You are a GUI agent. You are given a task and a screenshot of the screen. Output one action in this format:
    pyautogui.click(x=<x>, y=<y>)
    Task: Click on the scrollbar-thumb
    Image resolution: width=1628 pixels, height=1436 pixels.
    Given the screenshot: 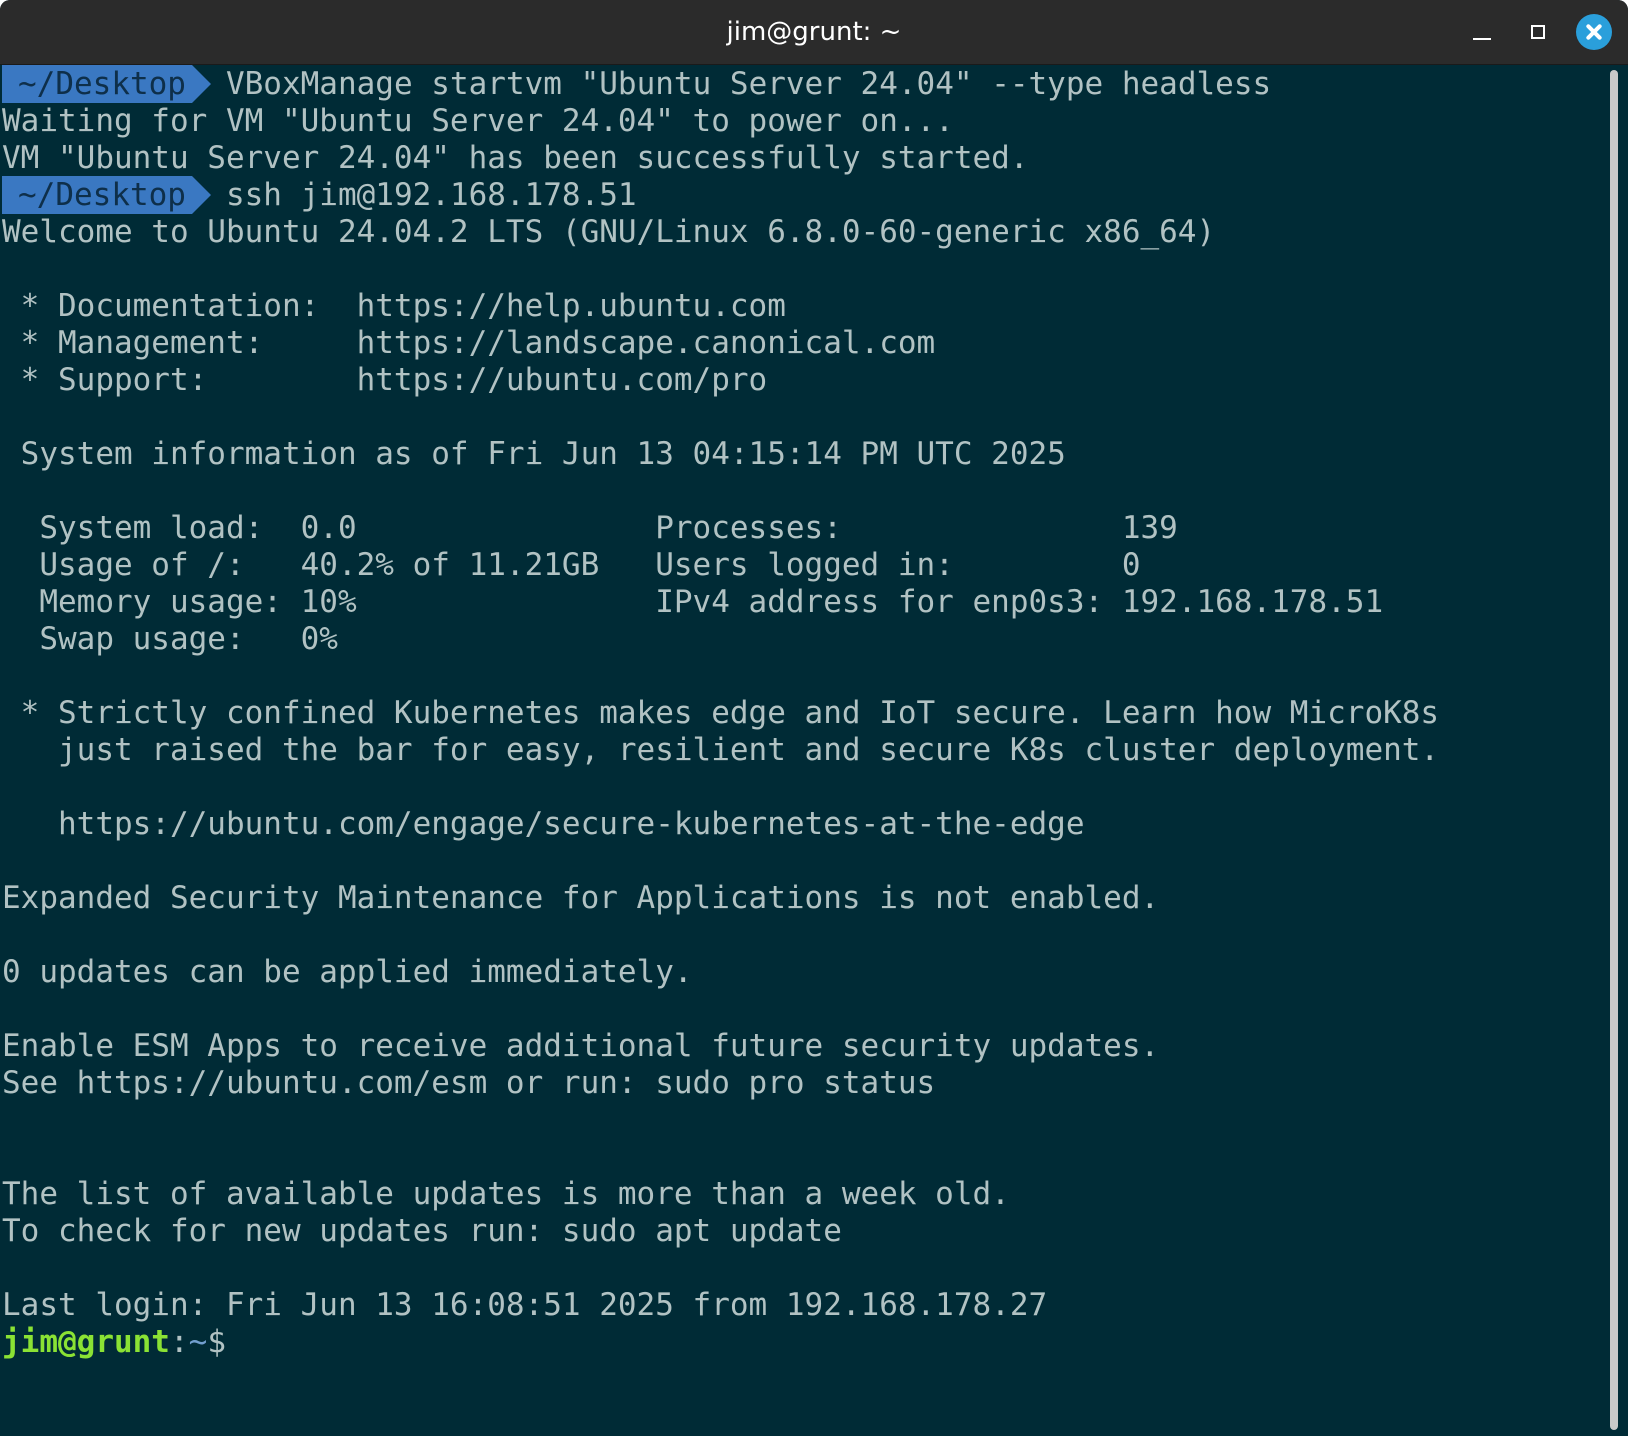 What is the action you would take?
    pyautogui.click(x=1614, y=750)
    